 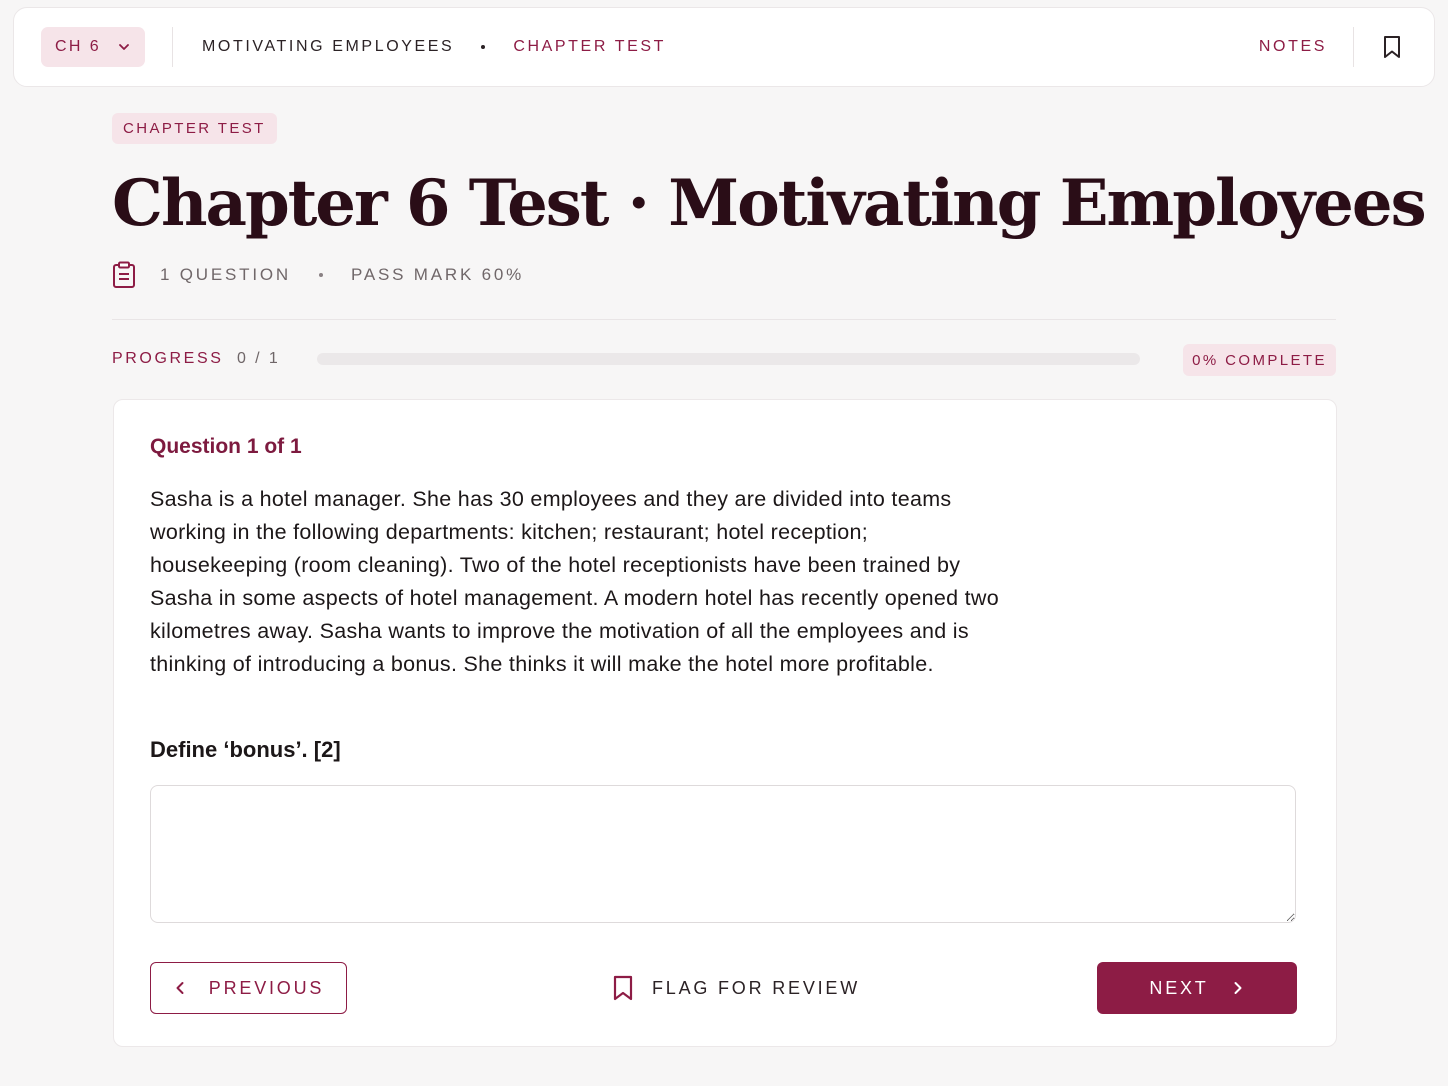 What do you see at coordinates (1293, 47) in the screenshot?
I see `notes-button: NOTES` at bounding box center [1293, 47].